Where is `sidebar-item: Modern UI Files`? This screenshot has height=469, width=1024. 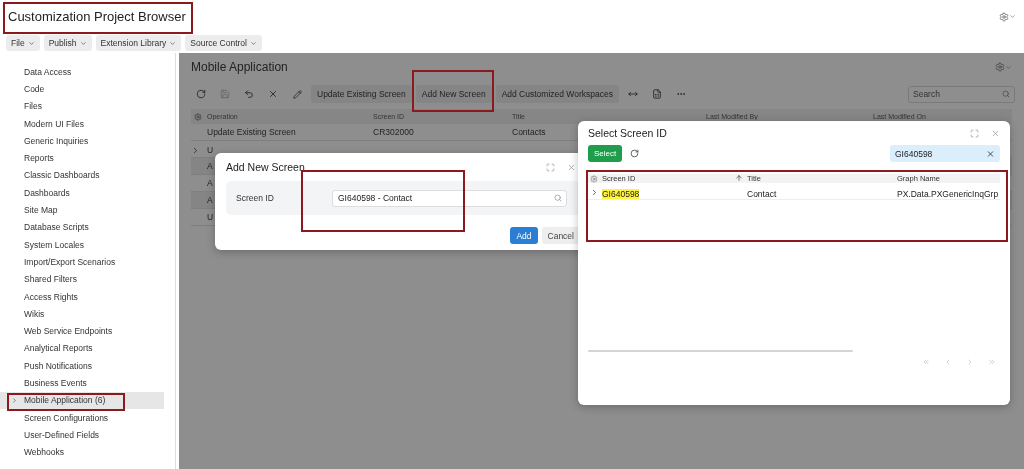 sidebar-item: Modern UI Files is located at coordinates (82, 123).